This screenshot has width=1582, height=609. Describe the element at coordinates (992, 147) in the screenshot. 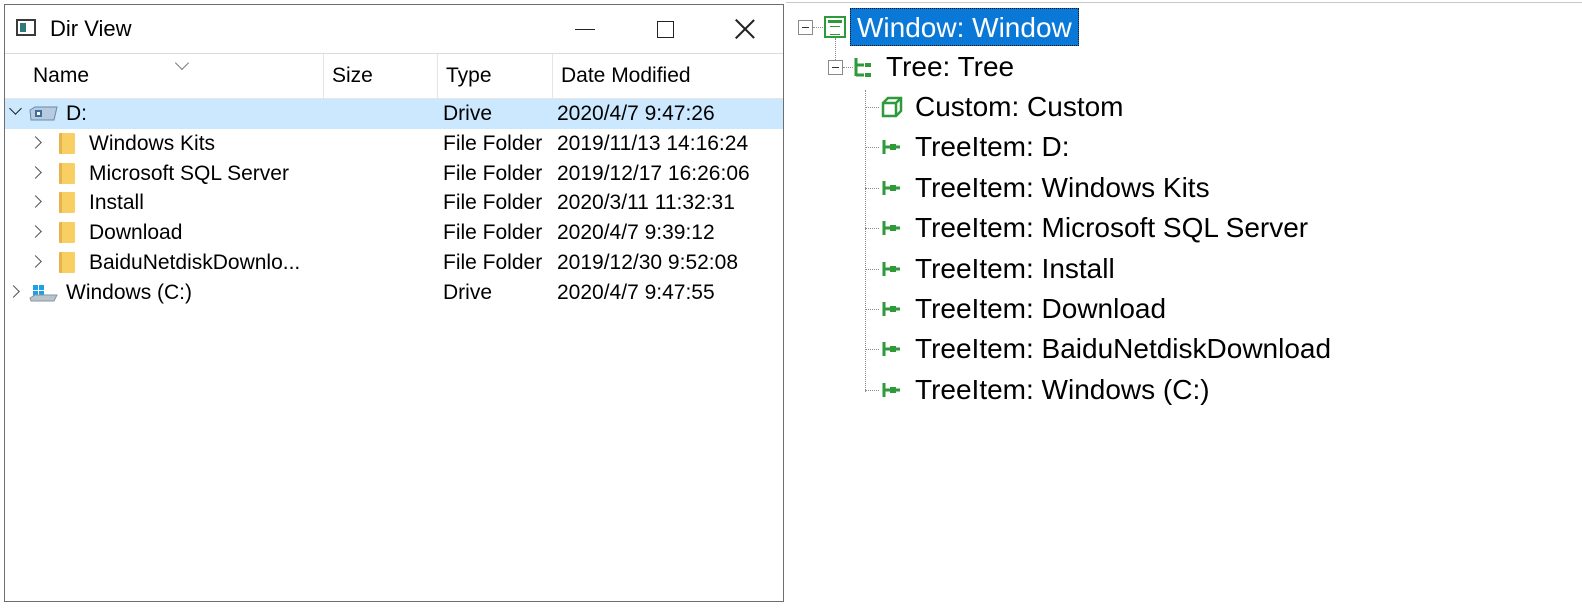

I see `tree-node-item: TreeItem: D:` at that location.